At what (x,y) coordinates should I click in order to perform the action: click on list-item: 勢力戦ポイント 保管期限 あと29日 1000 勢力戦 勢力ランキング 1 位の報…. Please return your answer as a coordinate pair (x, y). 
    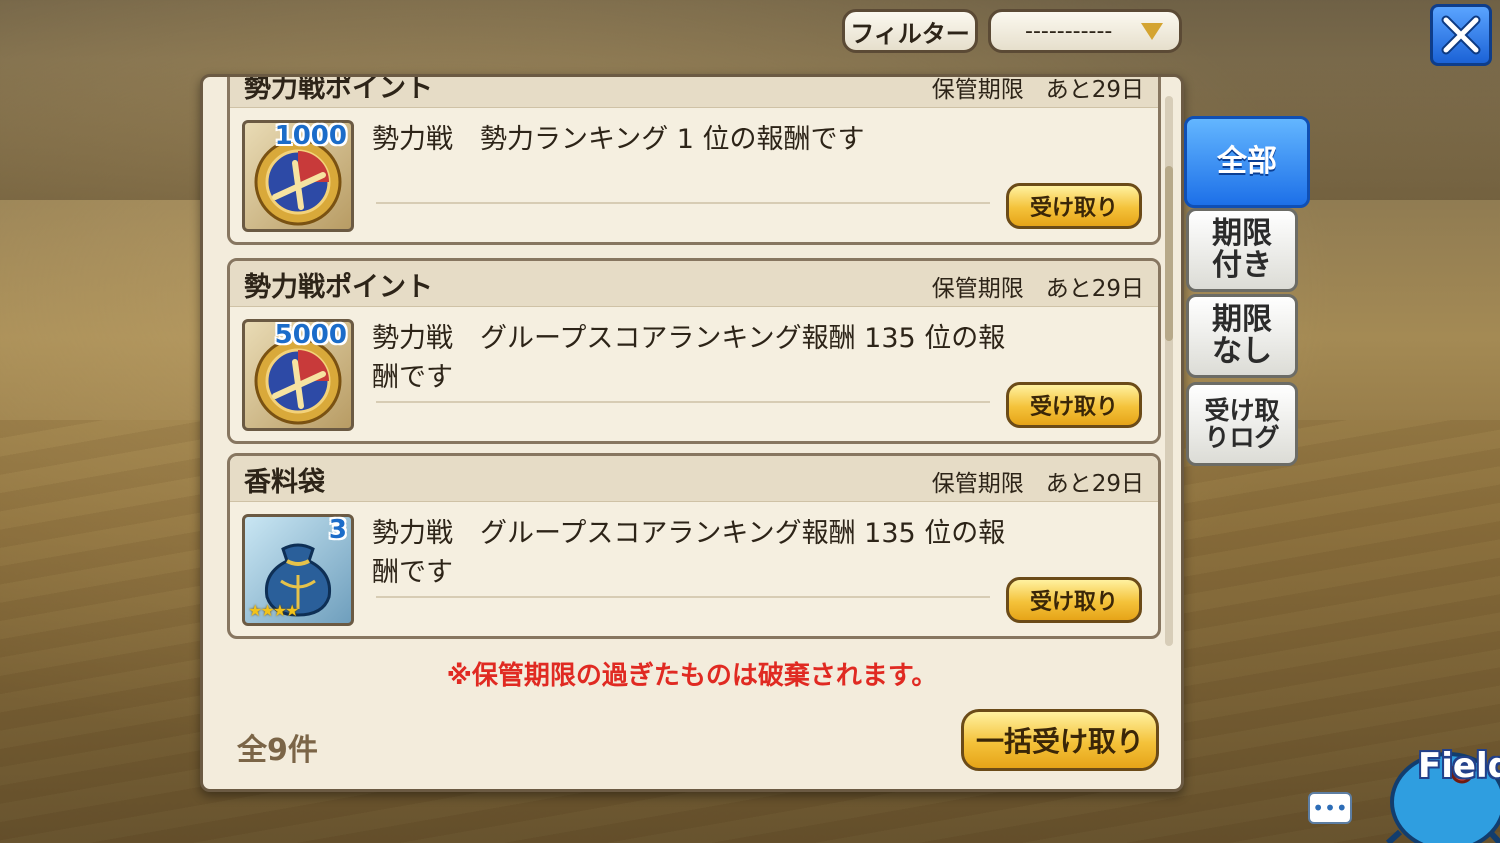
    Looking at the image, I should click on (694, 161).